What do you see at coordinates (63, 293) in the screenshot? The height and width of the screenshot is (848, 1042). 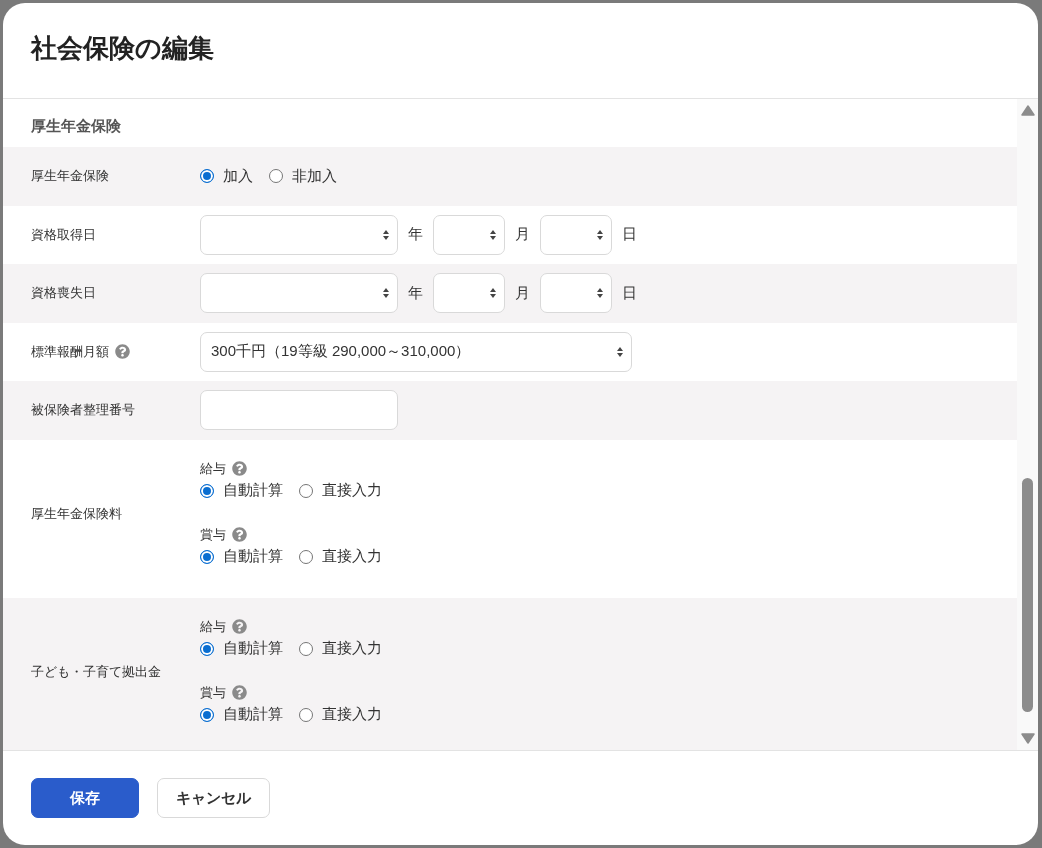 I see `field-label: 資格喪失日` at bounding box center [63, 293].